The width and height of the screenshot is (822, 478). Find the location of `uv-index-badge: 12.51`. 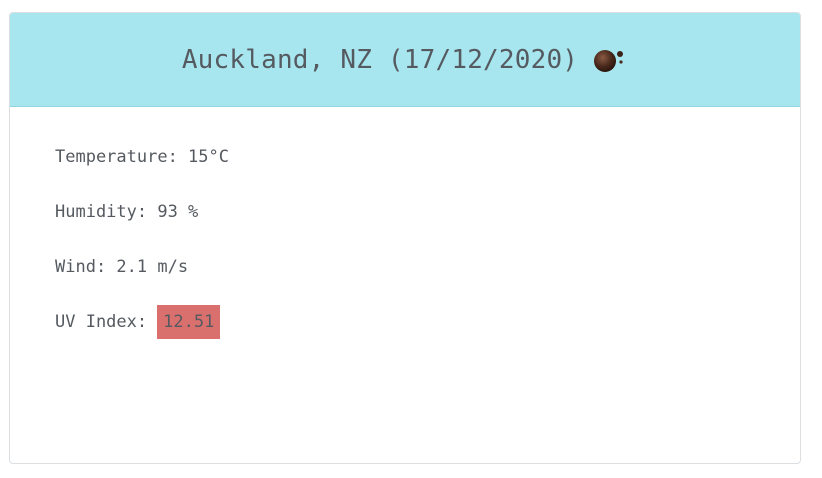

uv-index-badge: 12.51 is located at coordinates (189, 322).